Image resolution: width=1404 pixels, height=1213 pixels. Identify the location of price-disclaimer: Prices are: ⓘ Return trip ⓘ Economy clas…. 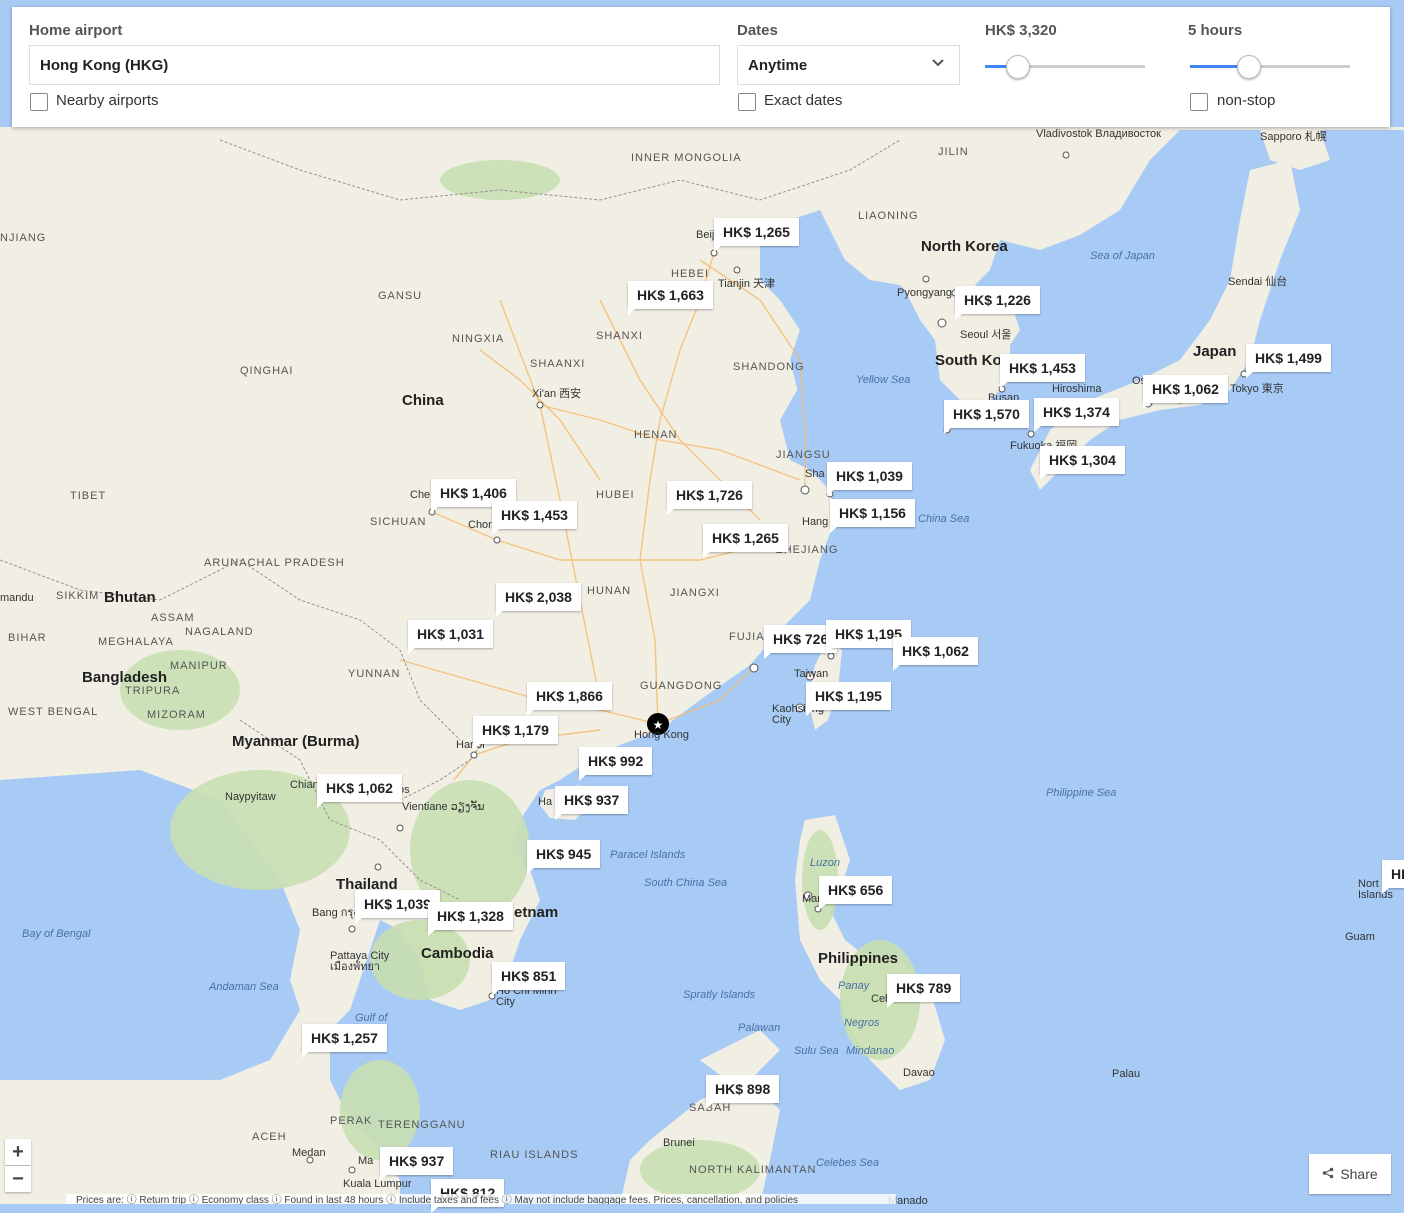
(481, 1199).